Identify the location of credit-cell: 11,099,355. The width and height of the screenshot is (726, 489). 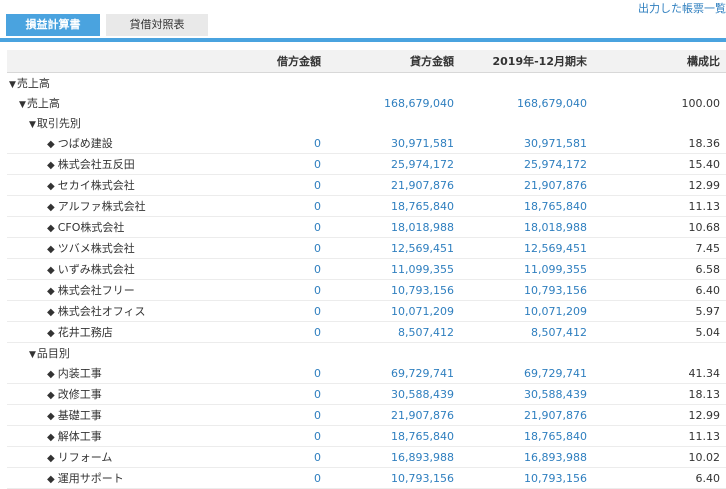
(393, 269).